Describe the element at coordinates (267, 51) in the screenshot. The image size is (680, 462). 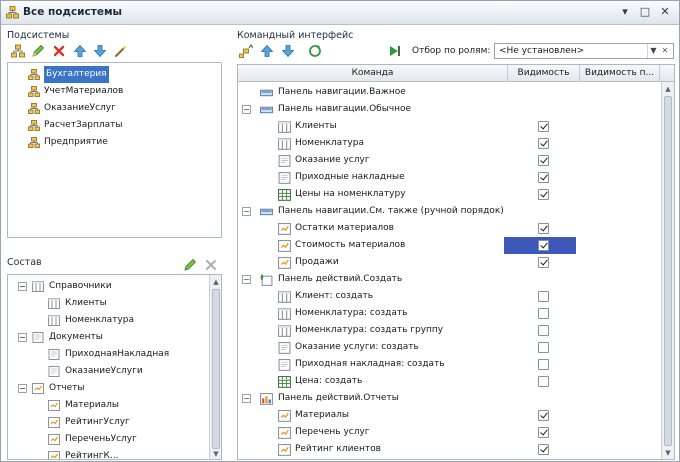
I see `move-up-command-icon` at that location.